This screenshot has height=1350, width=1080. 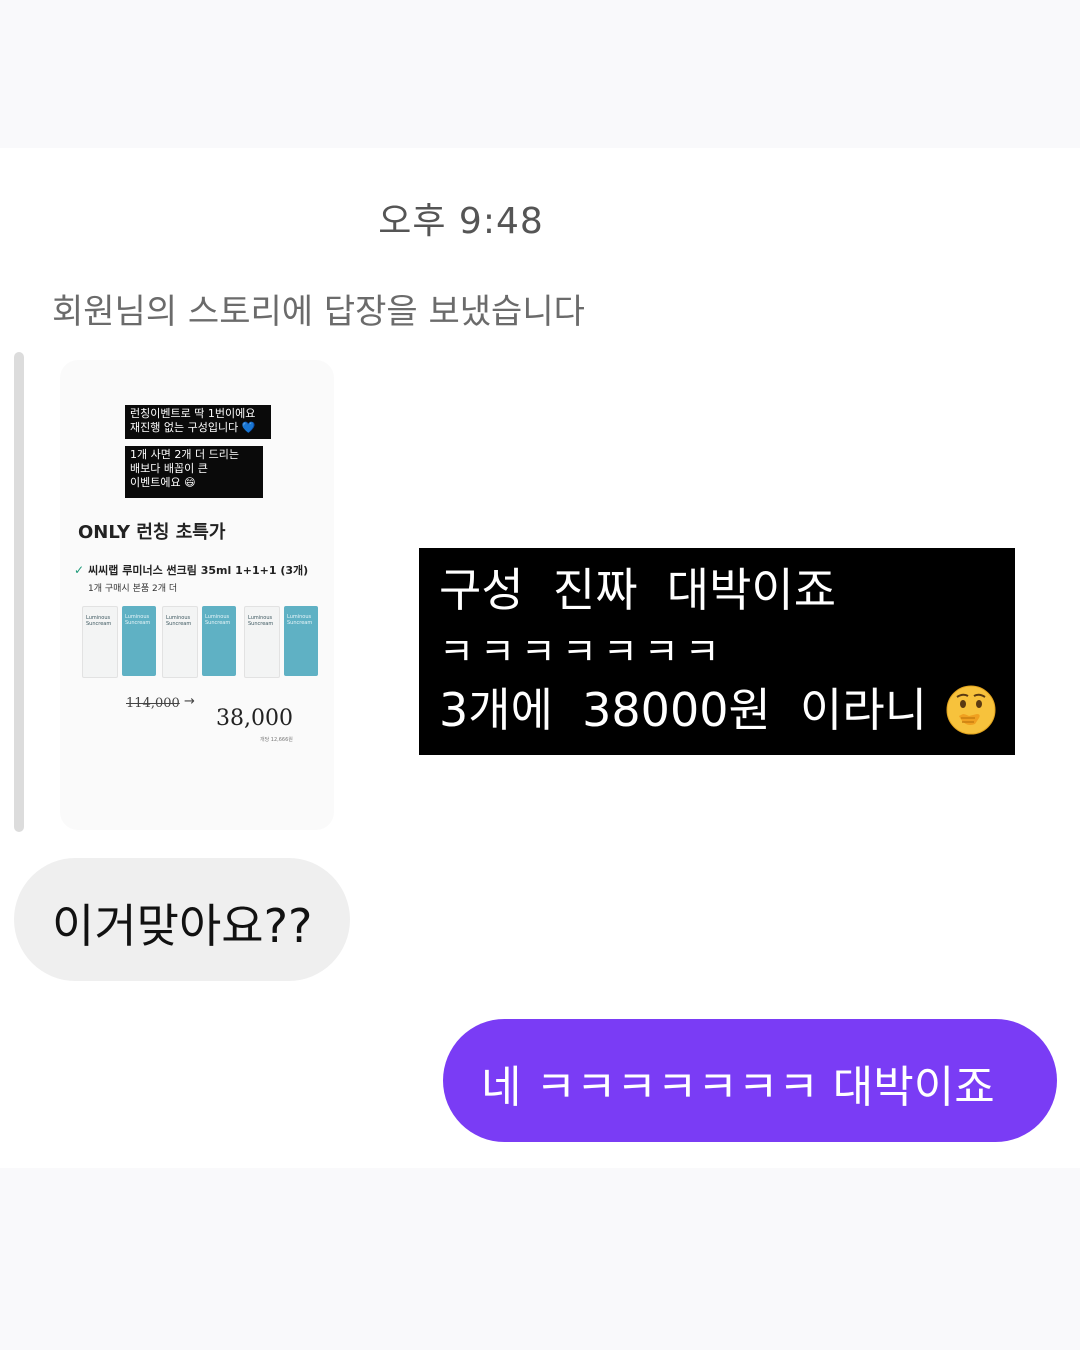 What do you see at coordinates (540, 74) in the screenshot?
I see `top-background` at bounding box center [540, 74].